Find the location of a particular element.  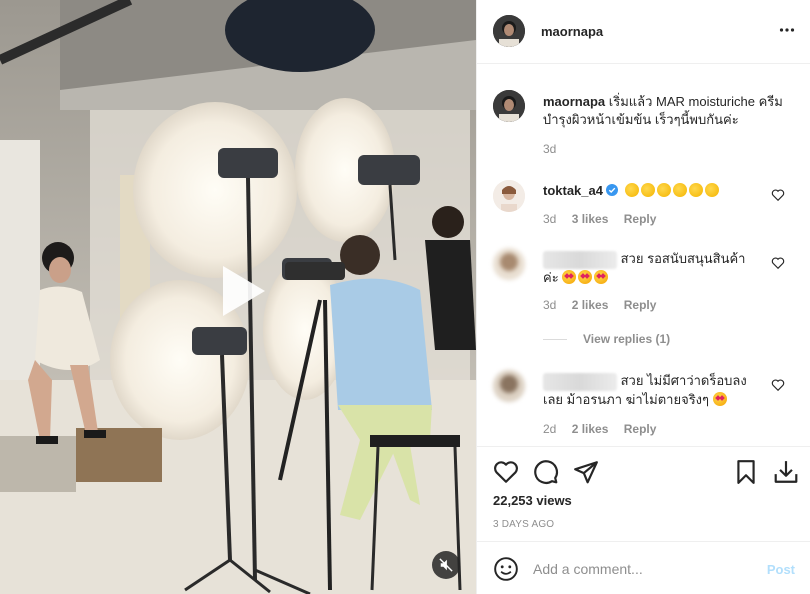

post-header: maornapa is located at coordinates (643, 32).